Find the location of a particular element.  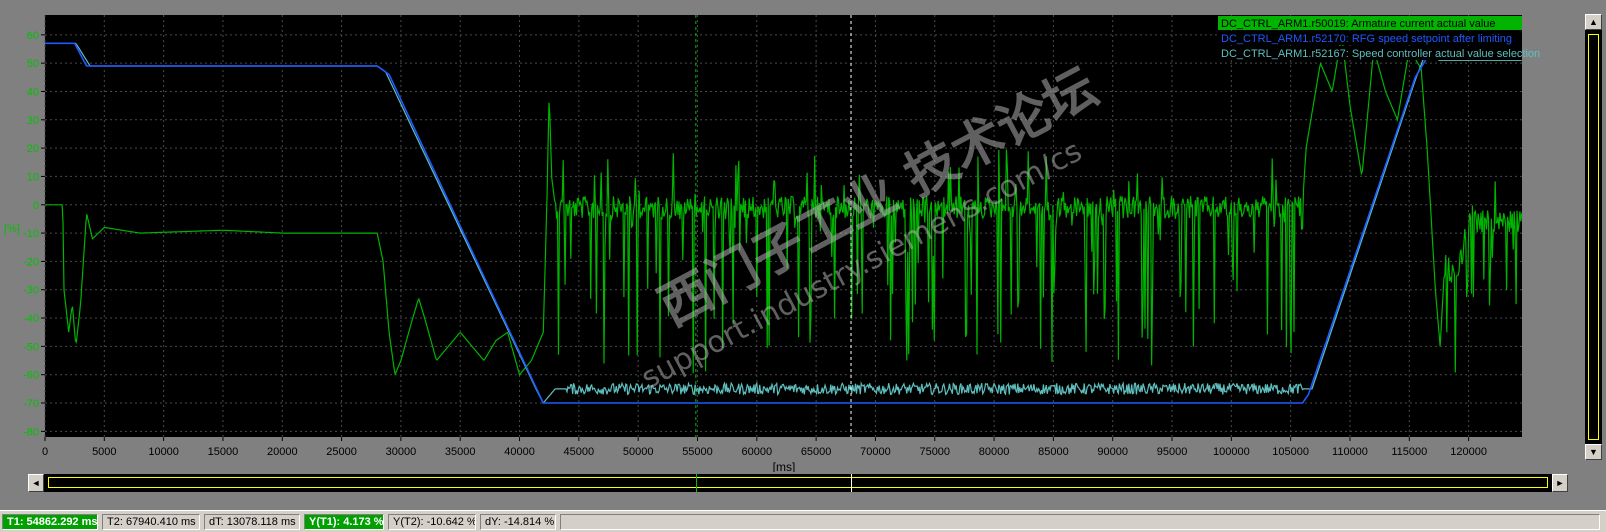

down-arrow-icon: ▼ is located at coordinates (1593, 452).